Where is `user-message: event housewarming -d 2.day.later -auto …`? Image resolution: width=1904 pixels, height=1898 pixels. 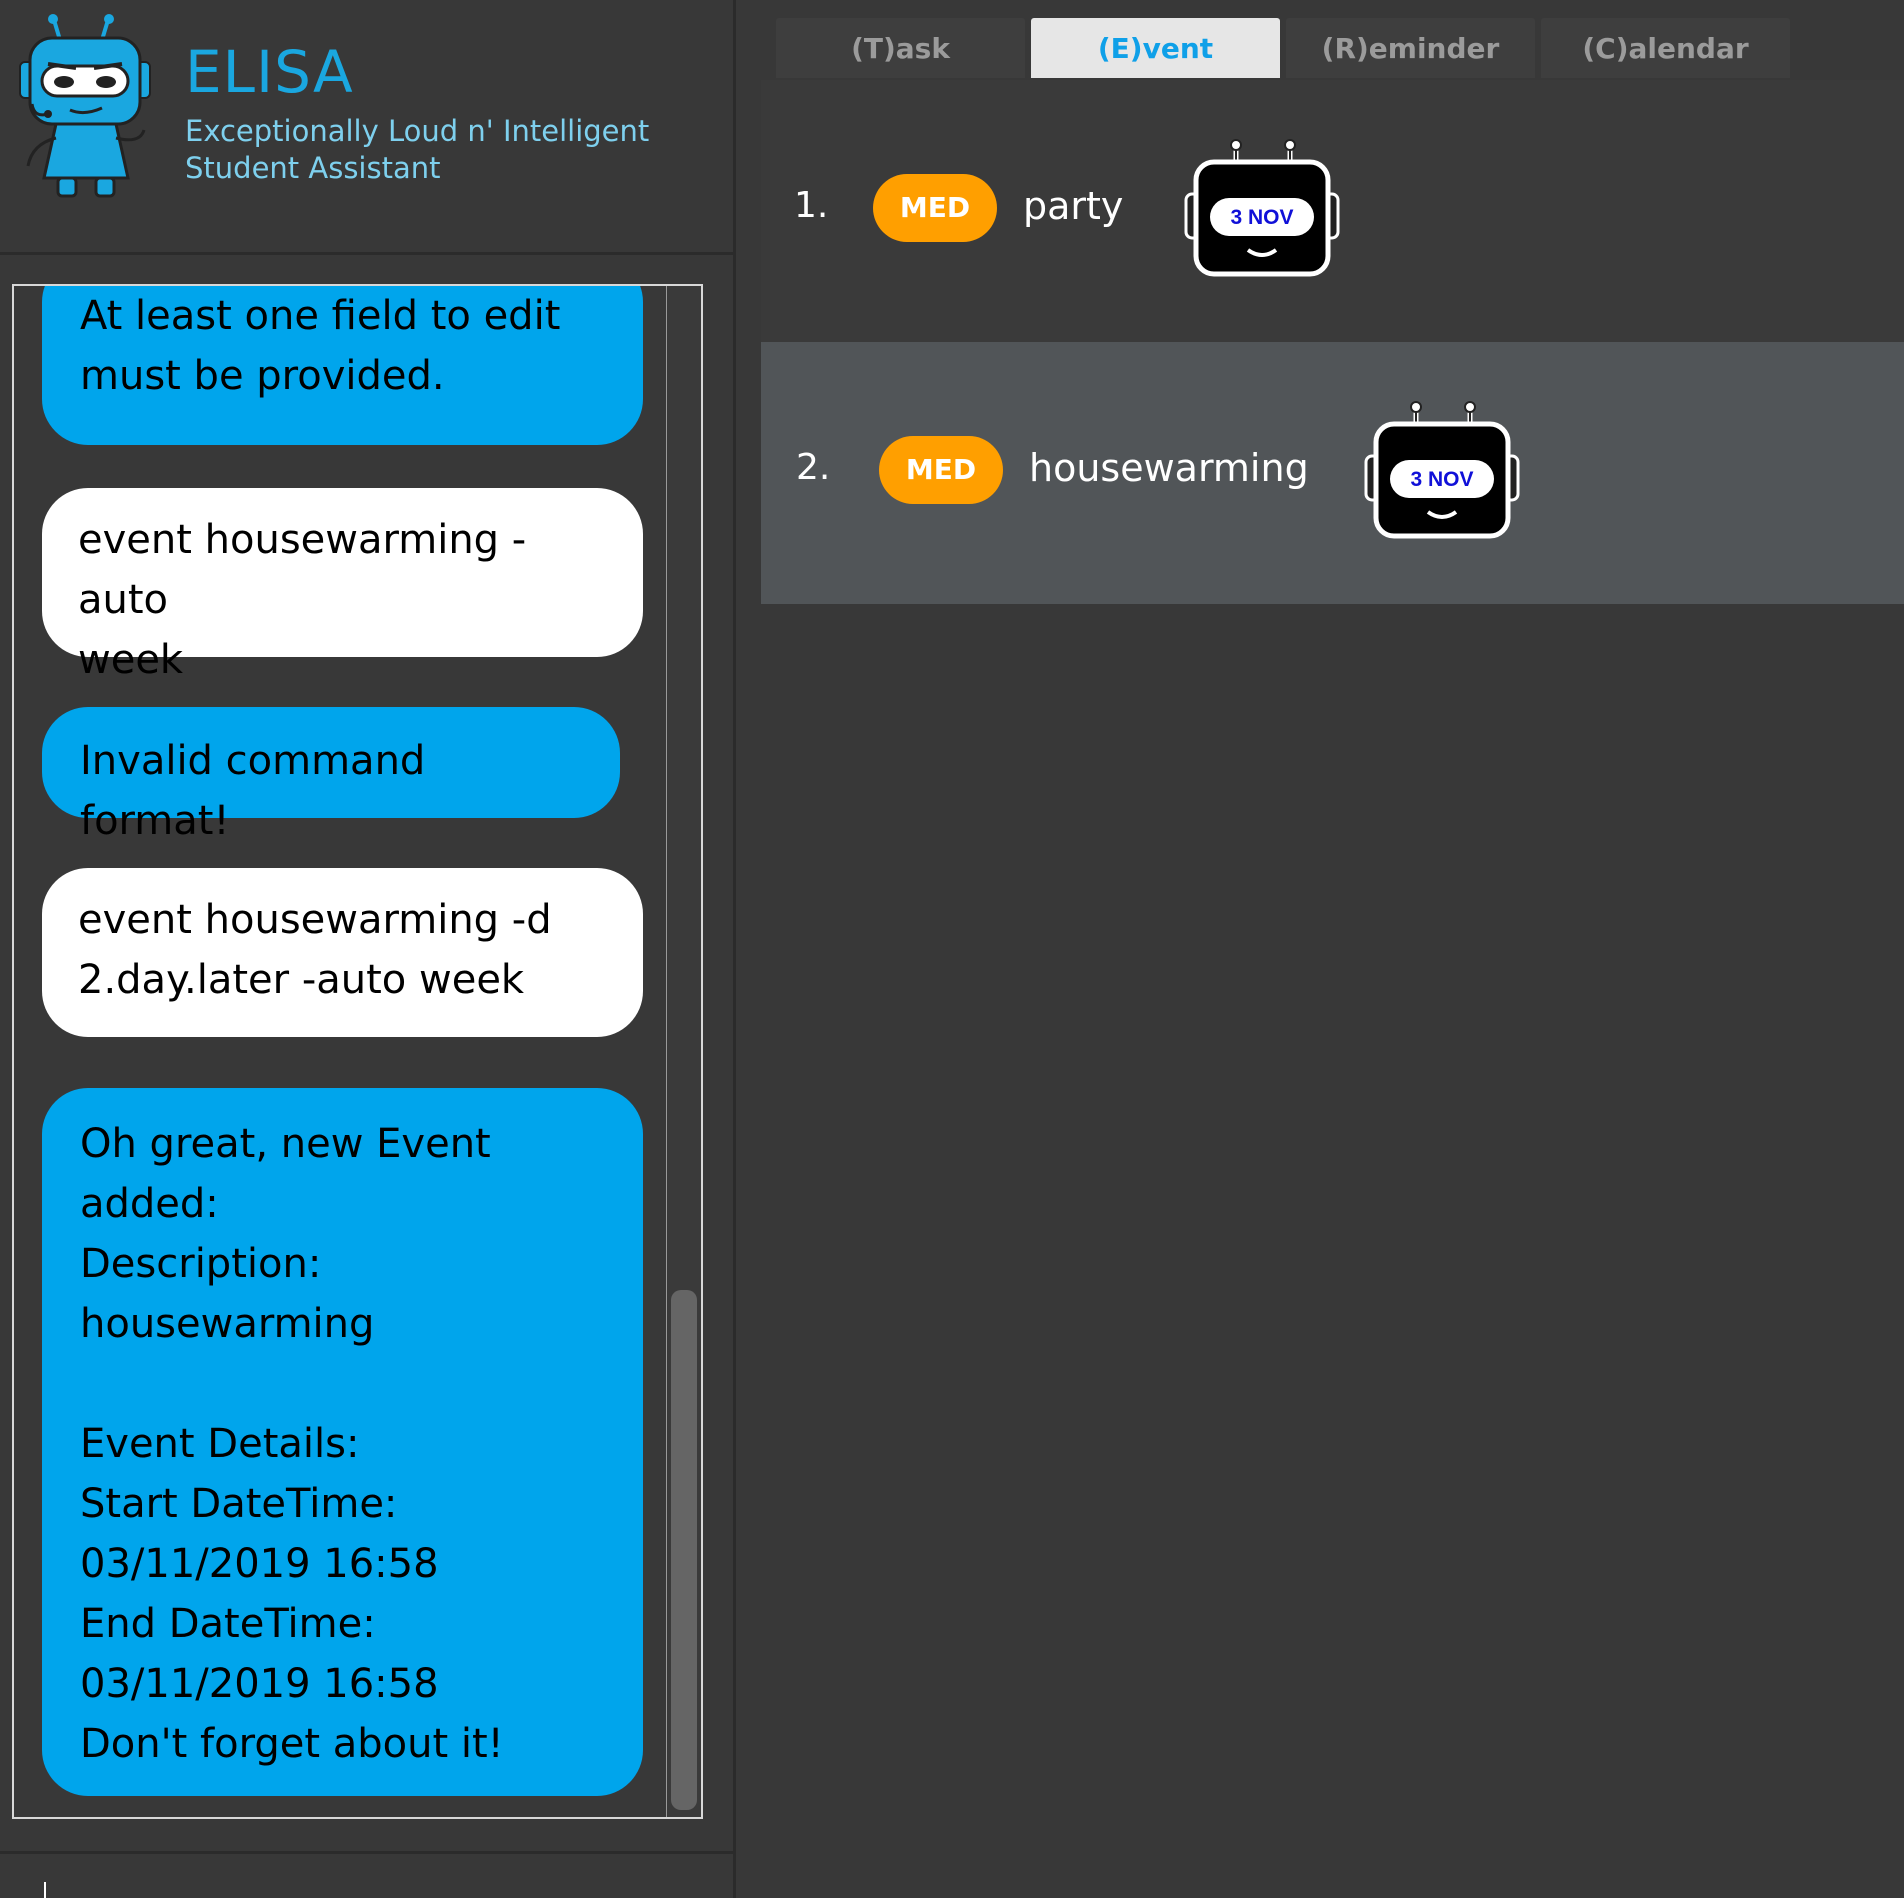 user-message: event housewarming -d 2.day.later -auto … is located at coordinates (342, 952).